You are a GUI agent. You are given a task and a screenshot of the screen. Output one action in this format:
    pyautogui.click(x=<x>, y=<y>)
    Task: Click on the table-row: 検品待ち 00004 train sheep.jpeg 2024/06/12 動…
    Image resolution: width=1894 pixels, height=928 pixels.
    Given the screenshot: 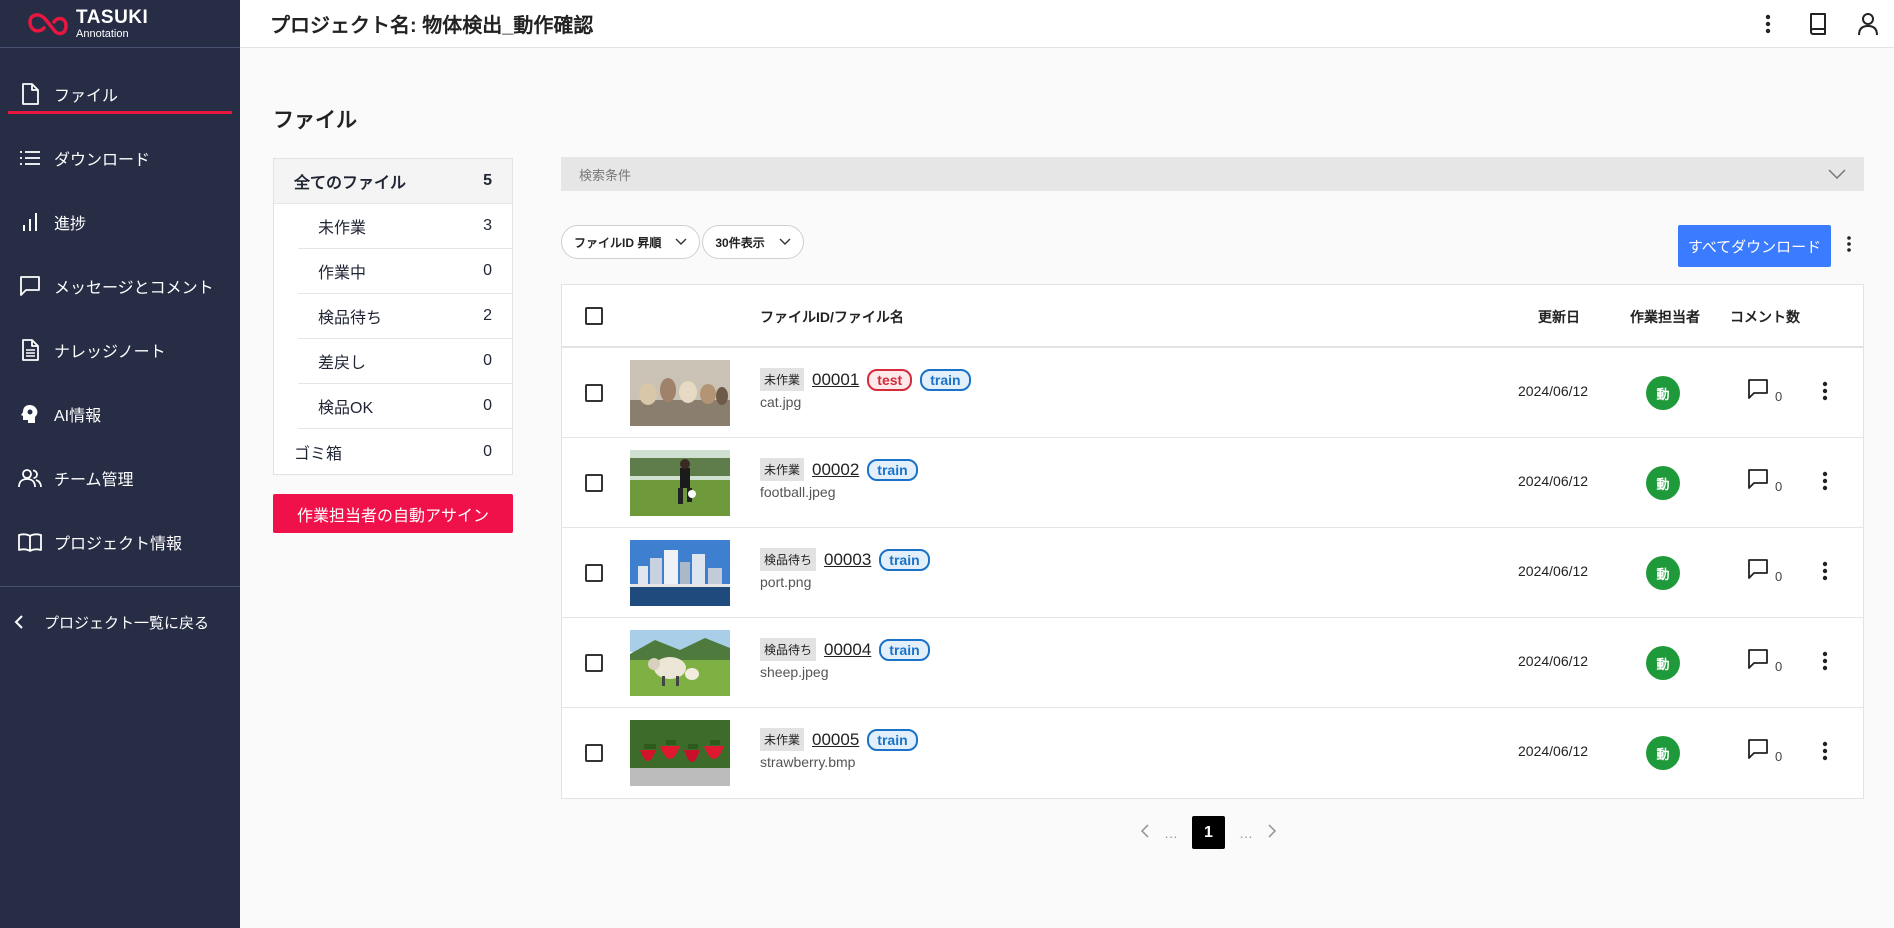 What is the action you would take?
    pyautogui.click(x=1212, y=663)
    